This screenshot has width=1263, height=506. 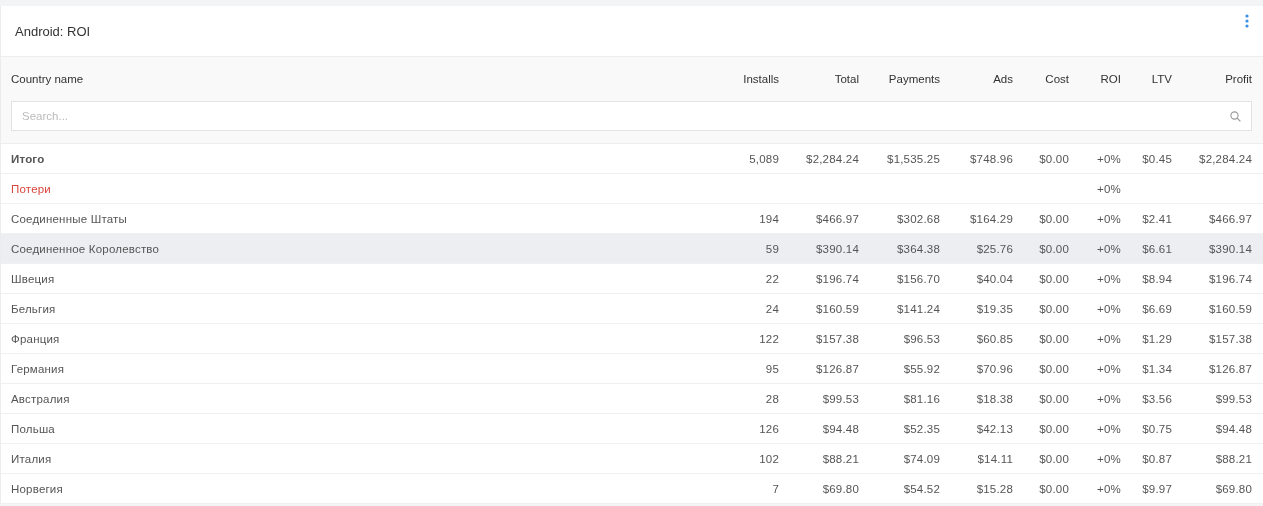 What do you see at coordinates (1156, 308) in the screenshot?
I see `table-cell-text: $6.69` at bounding box center [1156, 308].